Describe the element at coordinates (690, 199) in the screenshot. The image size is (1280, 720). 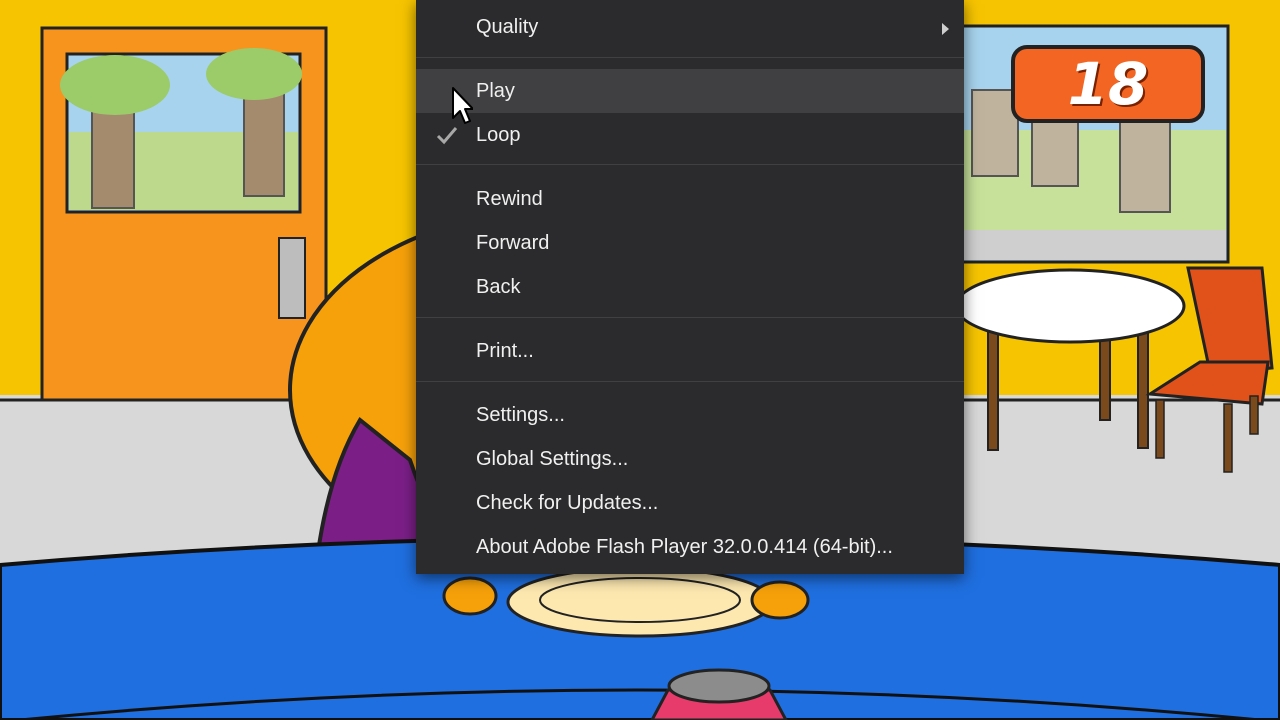
I see `menu-item-rewind: Rewind` at that location.